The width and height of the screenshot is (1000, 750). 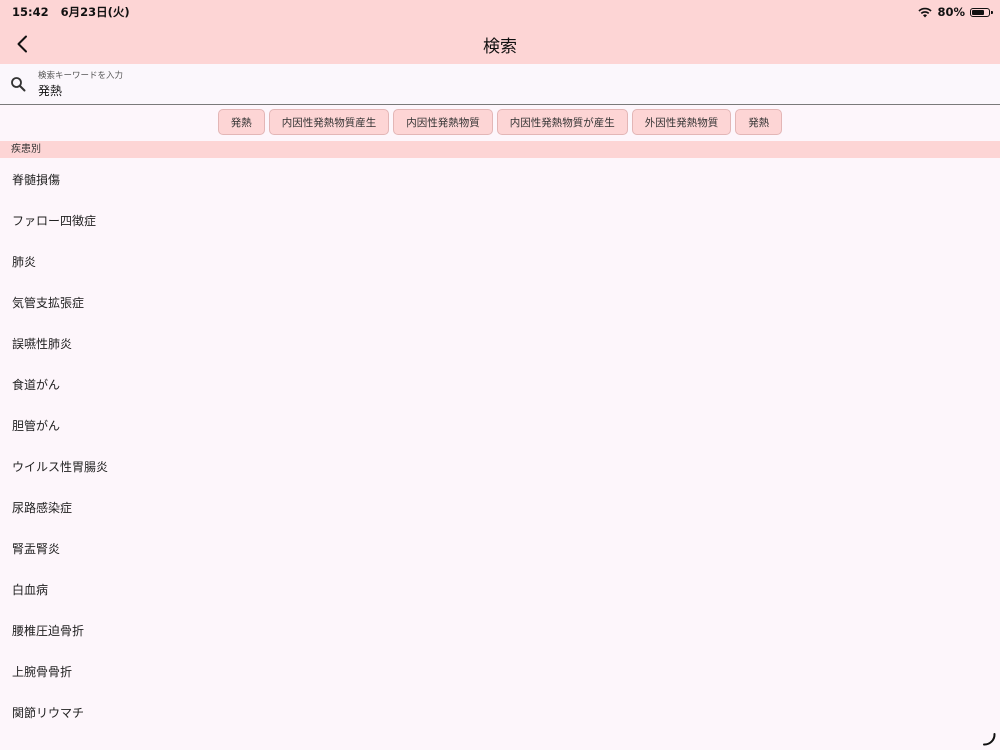 I want to click on search-icon, so click(x=18, y=84).